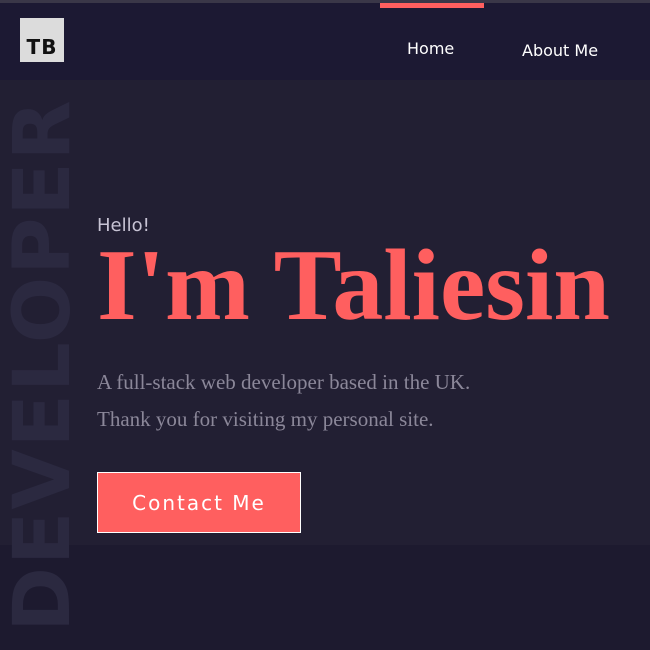  I want to click on logo-text: TB, so click(42, 47).